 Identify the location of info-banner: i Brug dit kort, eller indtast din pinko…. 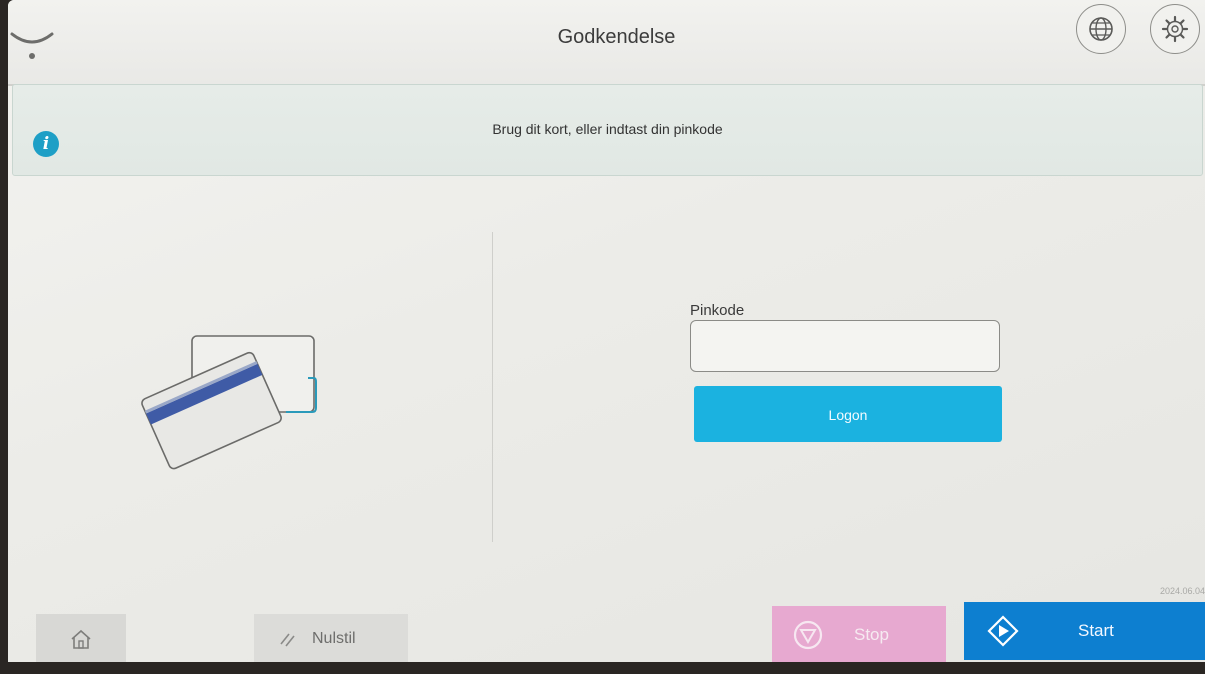
(607, 130).